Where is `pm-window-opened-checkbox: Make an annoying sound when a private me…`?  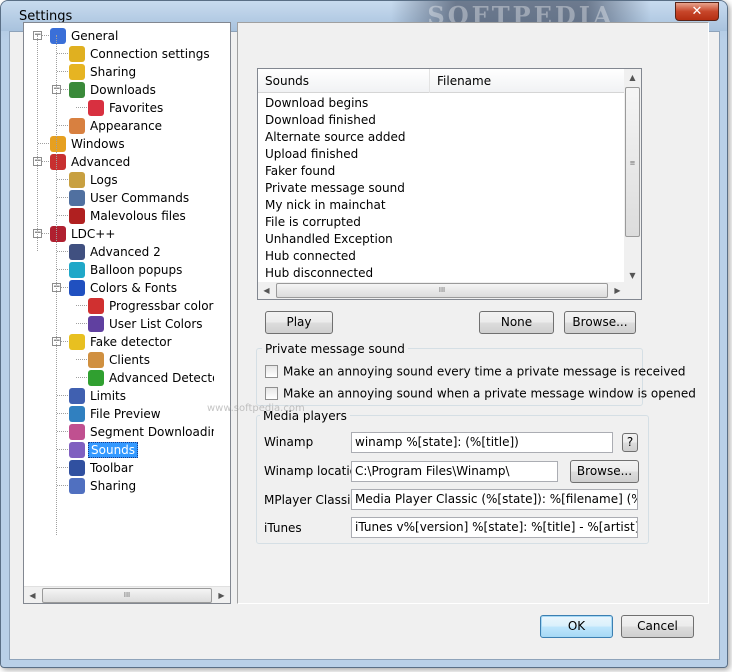 pm-window-opened-checkbox: Make an annoying sound when a private me… is located at coordinates (480, 393).